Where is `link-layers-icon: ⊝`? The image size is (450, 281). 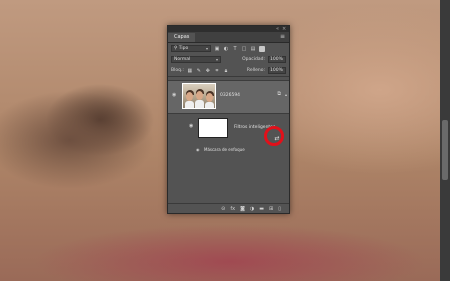
link-layers-icon: ⊝ is located at coordinates (223, 209).